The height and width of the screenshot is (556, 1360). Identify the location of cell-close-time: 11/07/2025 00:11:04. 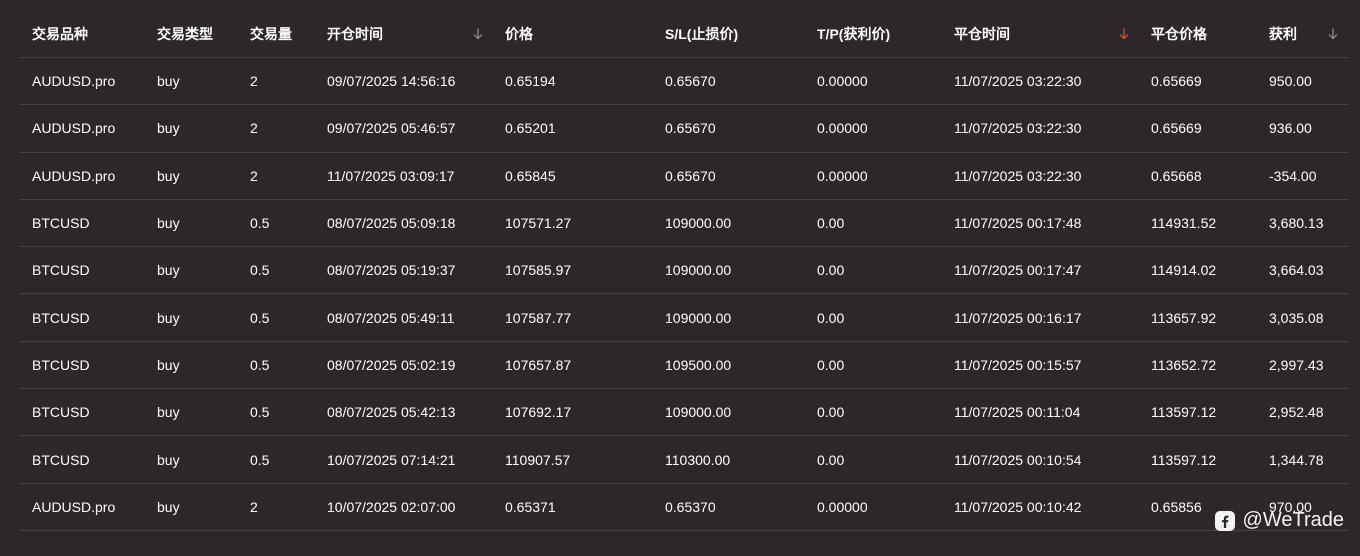
(1017, 412).